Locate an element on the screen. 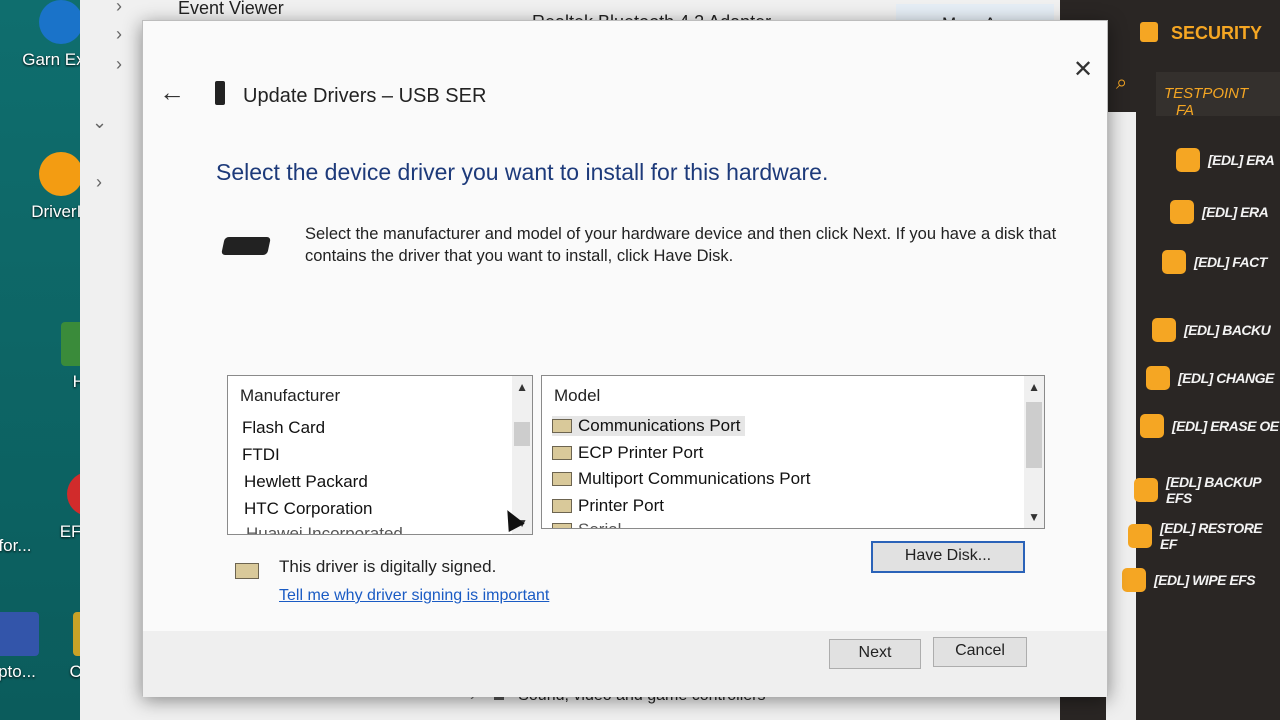  edl-backup-efs-button: [EDL] BACKUP EFS is located at coordinates (1207, 490).